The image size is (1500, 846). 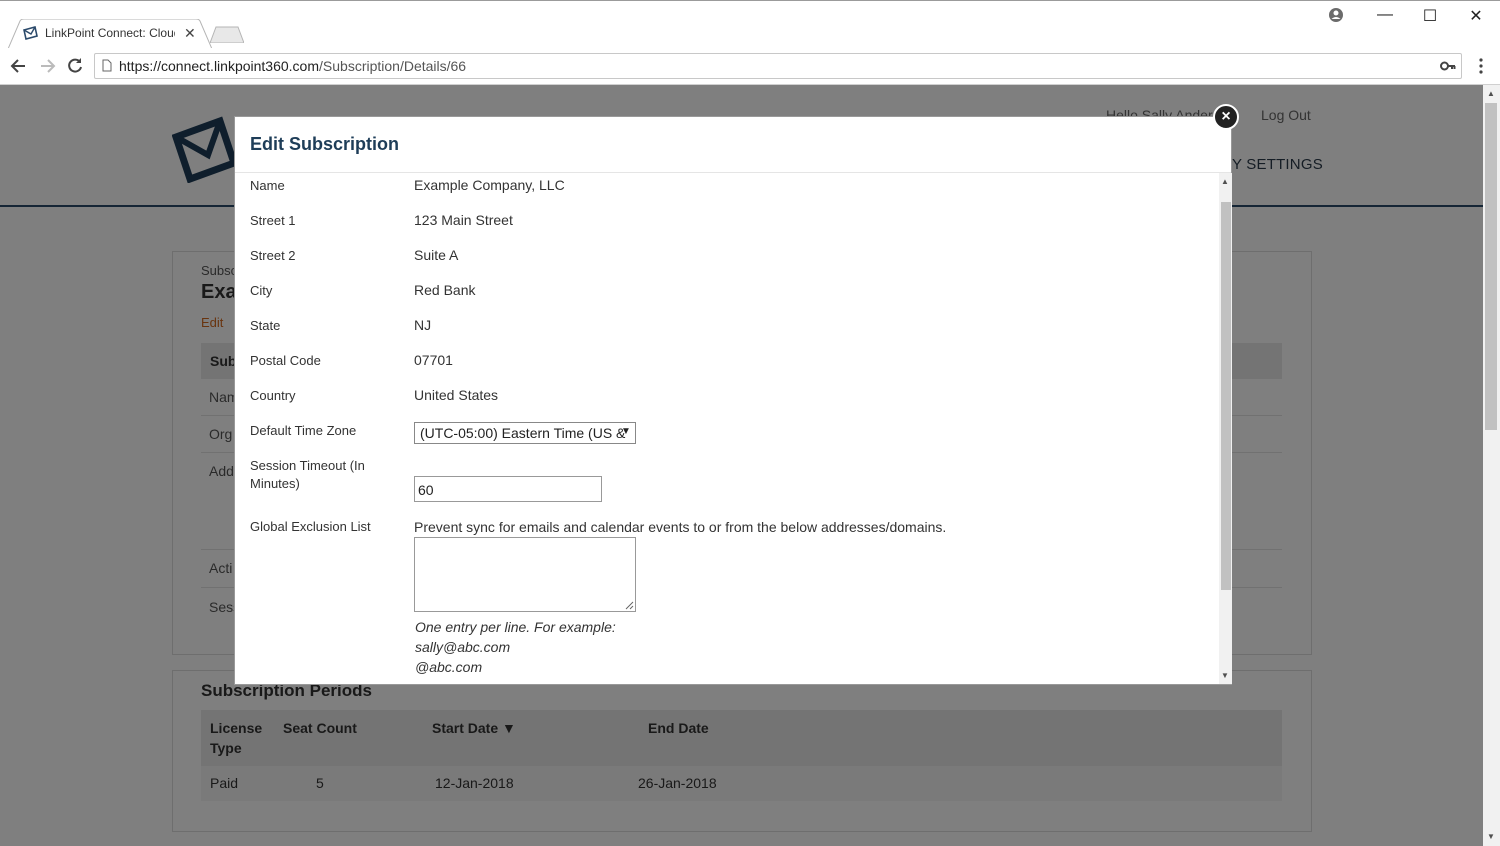 I want to click on tab-title: LinkPoint Connect: Cloud, so click(x=110, y=33).